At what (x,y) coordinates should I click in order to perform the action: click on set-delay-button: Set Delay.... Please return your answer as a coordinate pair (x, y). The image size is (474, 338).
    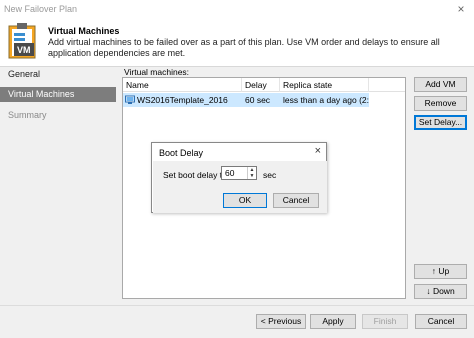
    Looking at the image, I should click on (440, 122).